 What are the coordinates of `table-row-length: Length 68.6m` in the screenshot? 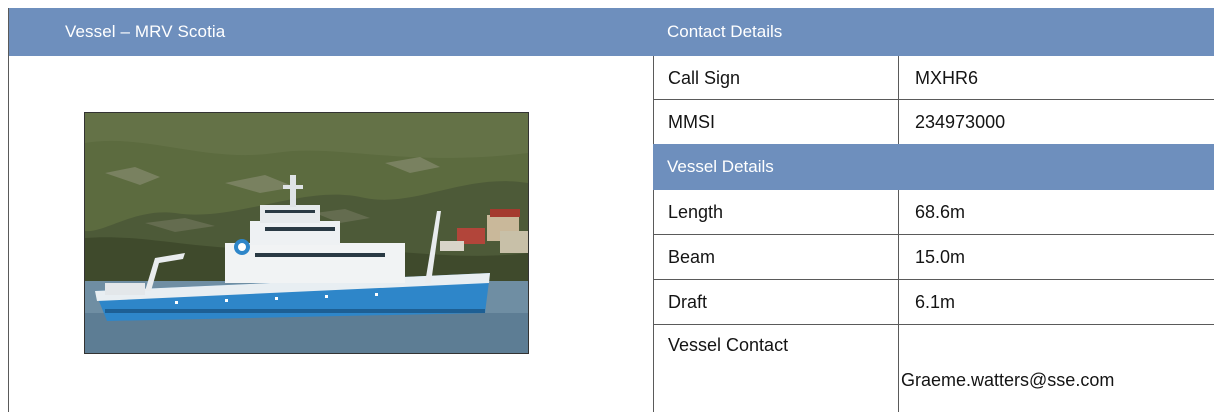 It's located at (933, 212).